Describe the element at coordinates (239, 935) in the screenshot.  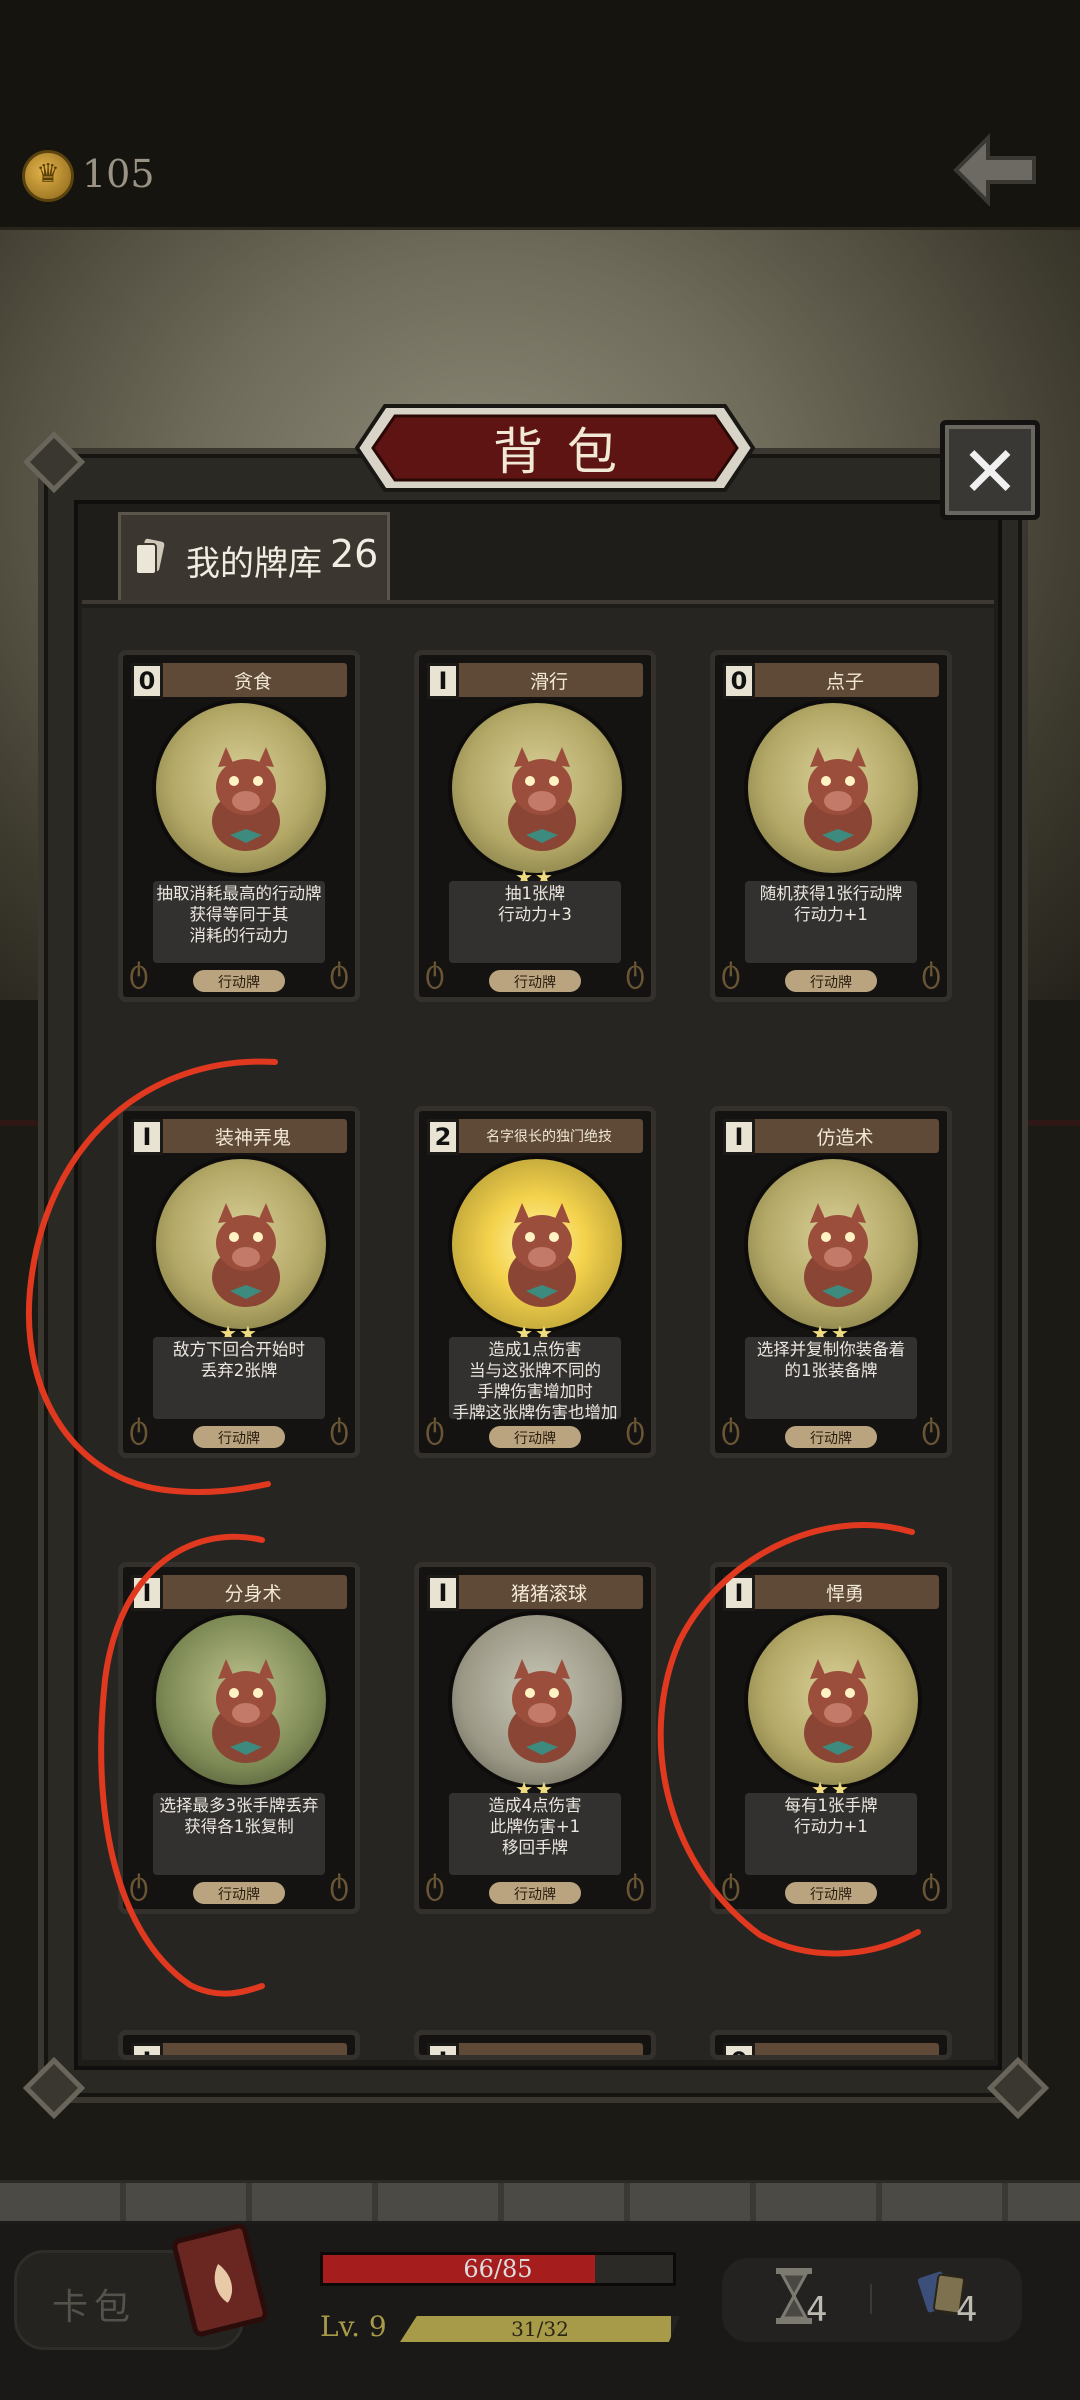
I see `card-desc-line: 消耗的行动力` at that location.